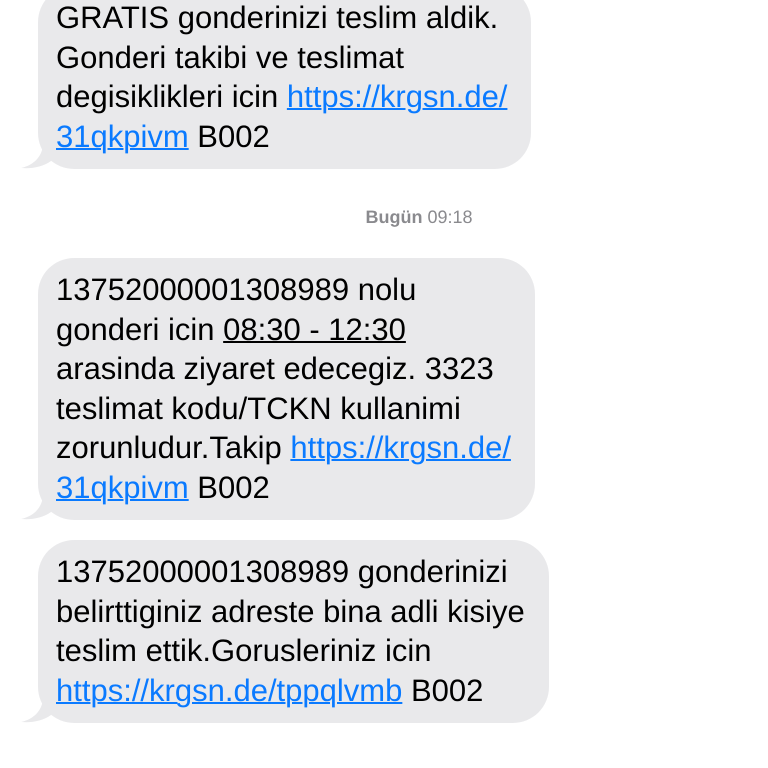  Describe the element at coordinates (229, 690) in the screenshot. I see `message-link: https://krgsn.de/tppqlvmb` at that location.